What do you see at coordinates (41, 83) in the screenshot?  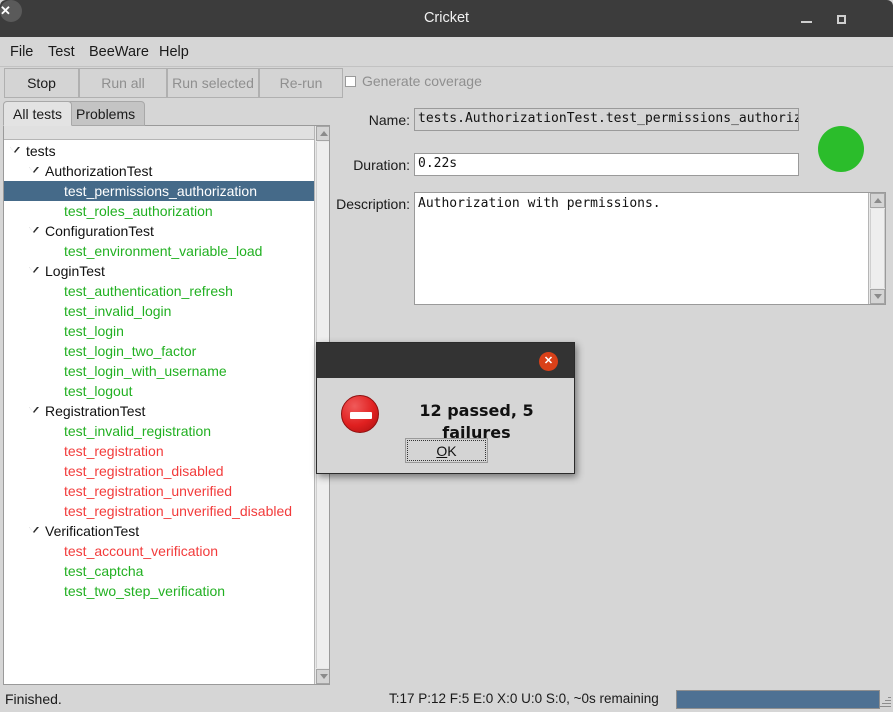 I see `stop-button: Stop` at bounding box center [41, 83].